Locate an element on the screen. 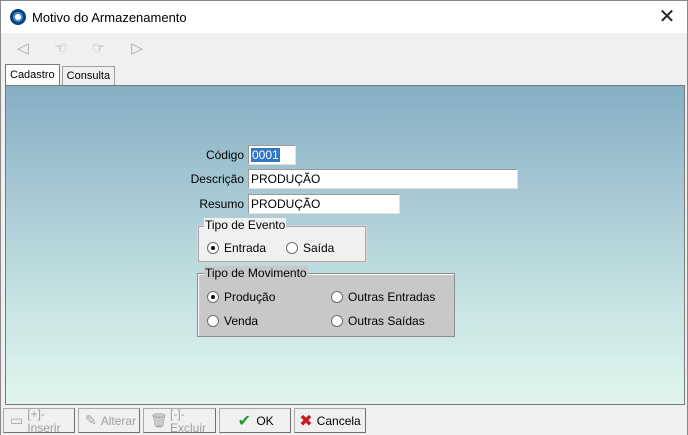 This screenshot has height=435, width=688. cancela-button: ✖ Cancela is located at coordinates (330, 420).